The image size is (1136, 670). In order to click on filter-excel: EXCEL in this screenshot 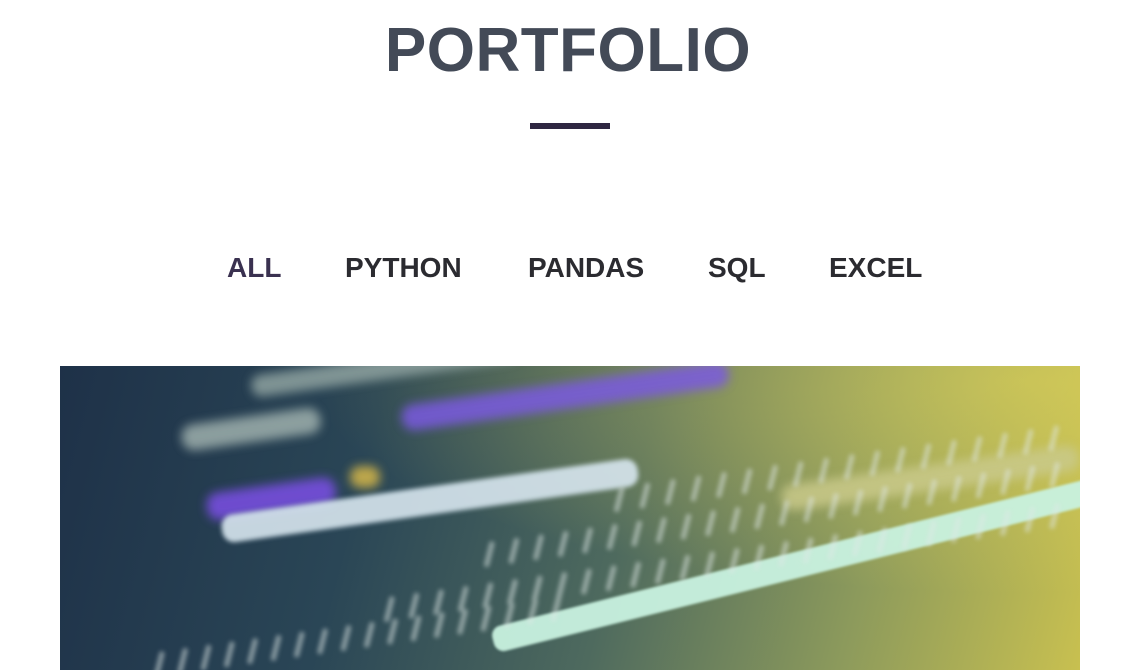, I will do `click(875, 268)`.